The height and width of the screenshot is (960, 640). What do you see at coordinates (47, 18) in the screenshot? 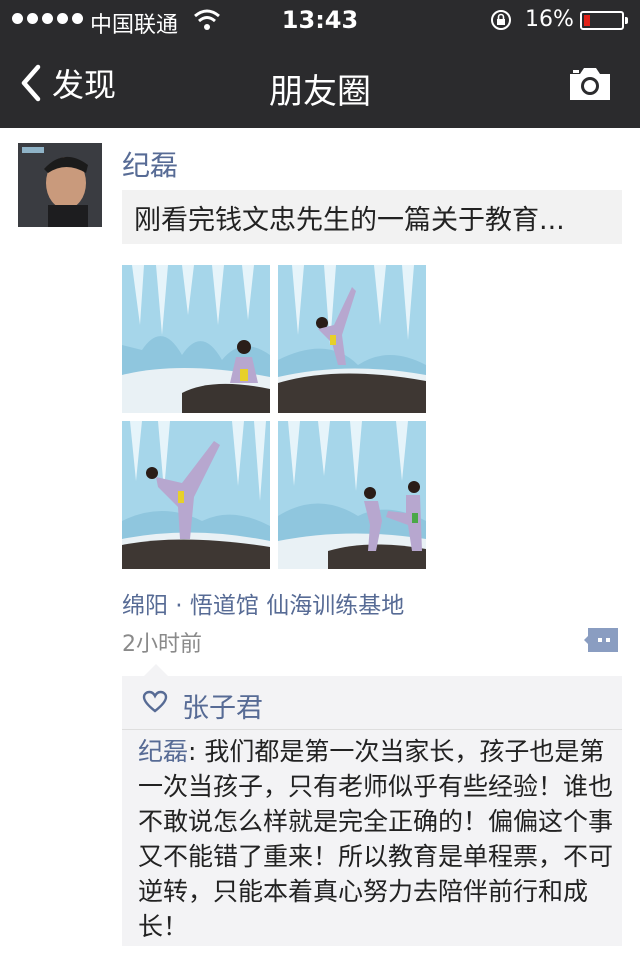
I see `signal-strength-icon` at bounding box center [47, 18].